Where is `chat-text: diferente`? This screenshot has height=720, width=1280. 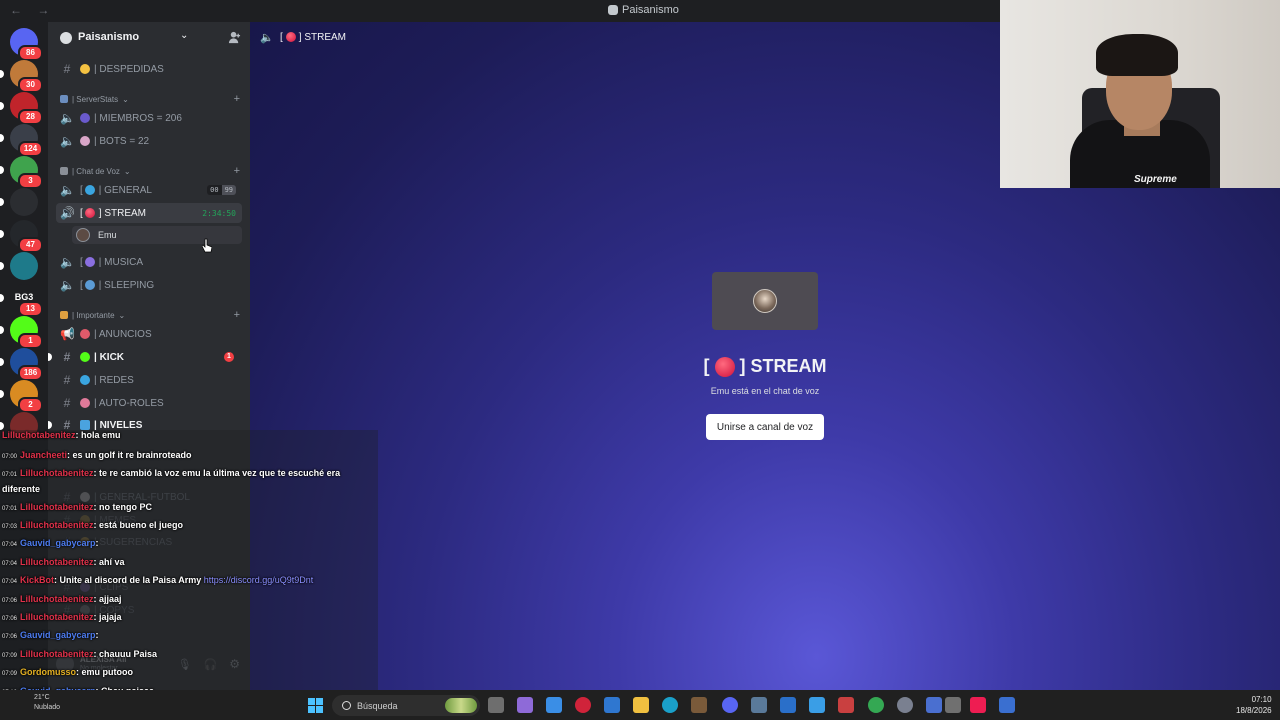 chat-text: diferente is located at coordinates (21, 489).